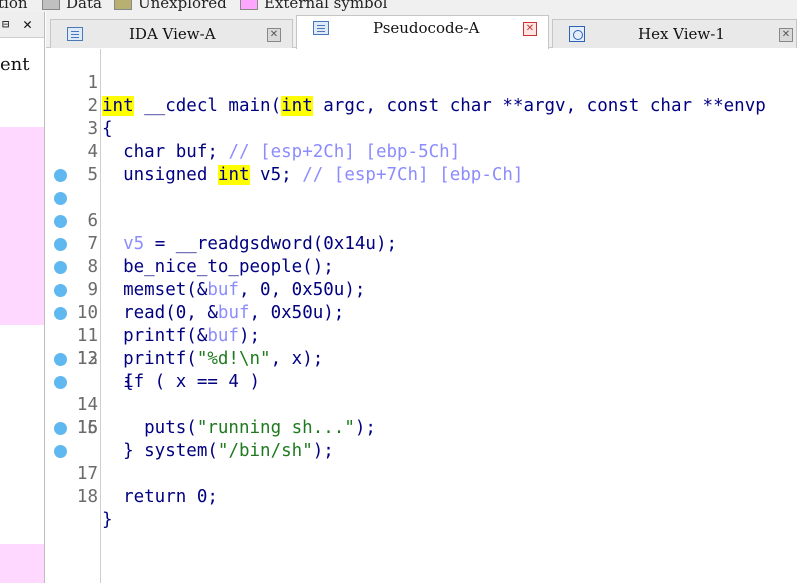 The height and width of the screenshot is (583, 797). I want to click on code-line: 10 printf(&buf);, so click(421, 301).